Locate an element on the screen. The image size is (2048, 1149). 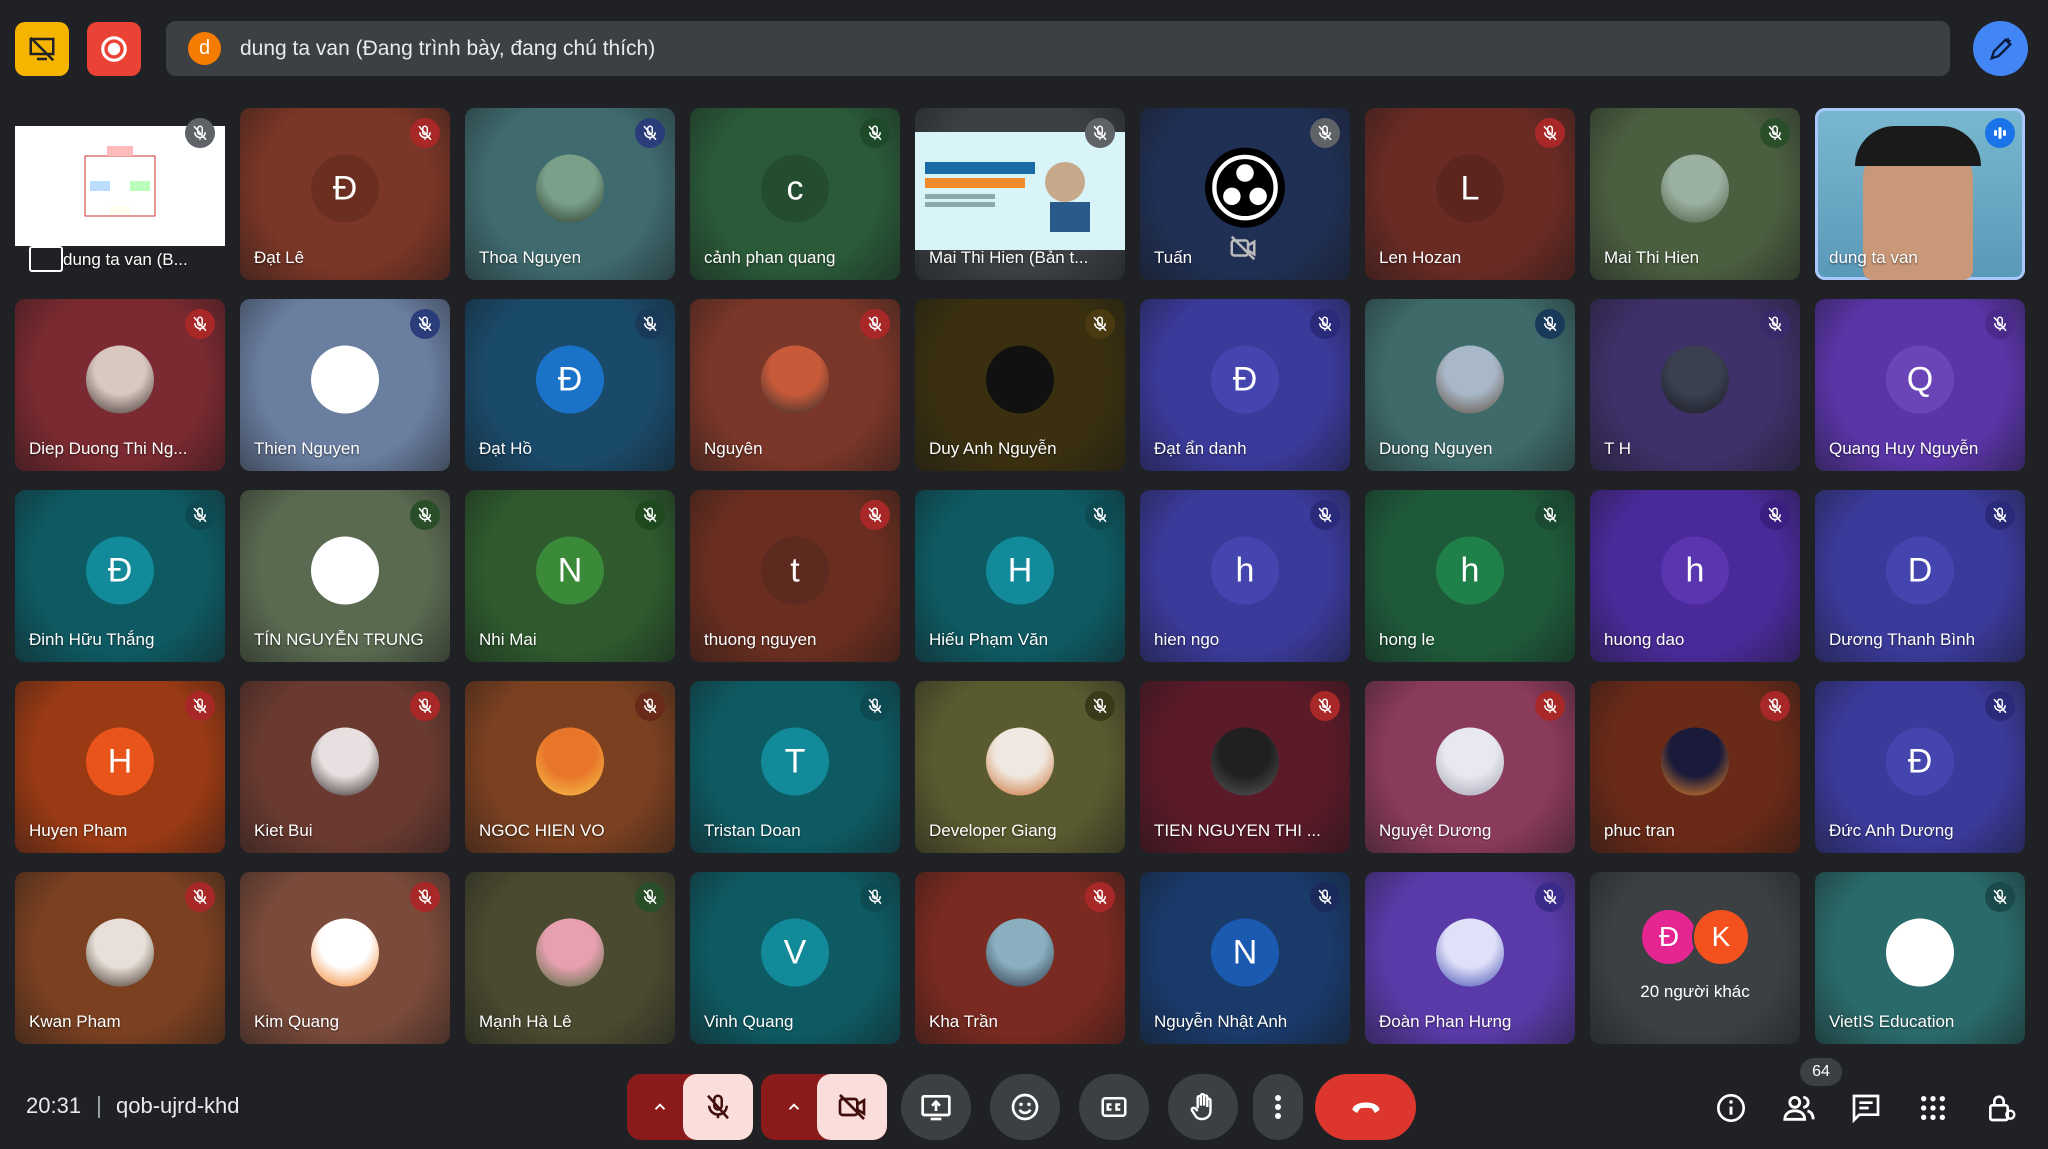
participant-tile: Đ Đạt Hồ is located at coordinates (570, 385).